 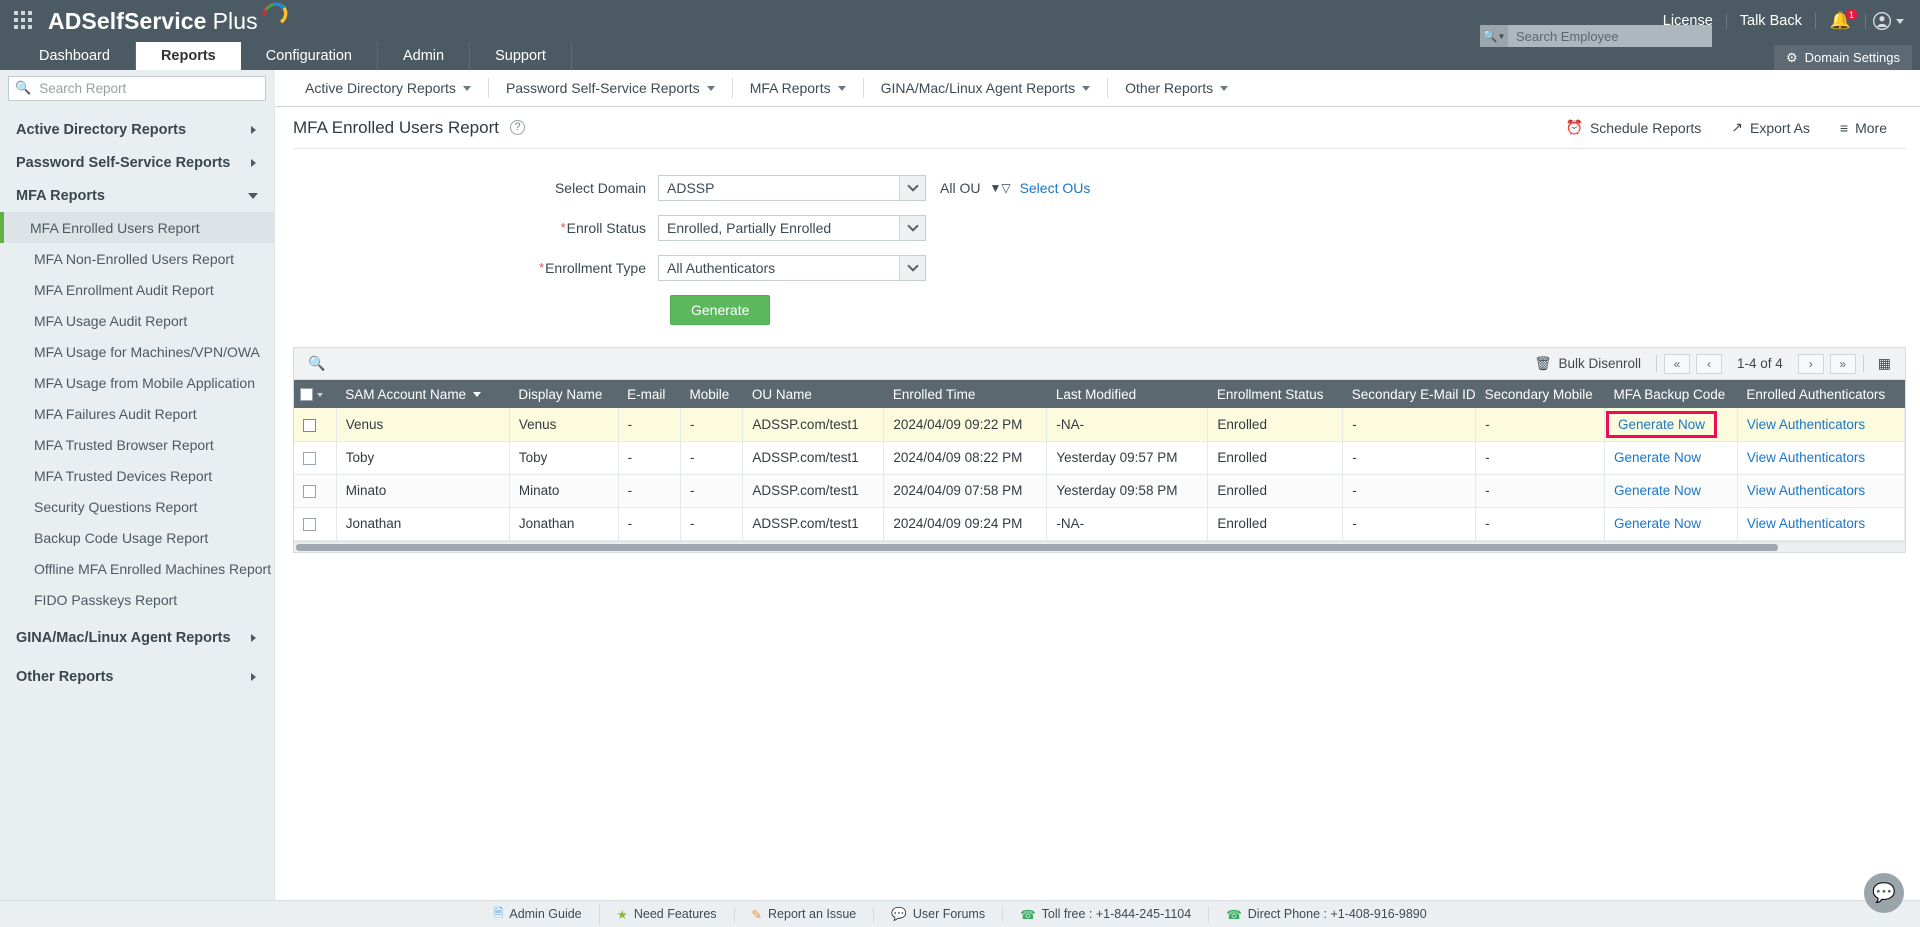 I want to click on column-header-mobile: Mobile, so click(x=711, y=394).